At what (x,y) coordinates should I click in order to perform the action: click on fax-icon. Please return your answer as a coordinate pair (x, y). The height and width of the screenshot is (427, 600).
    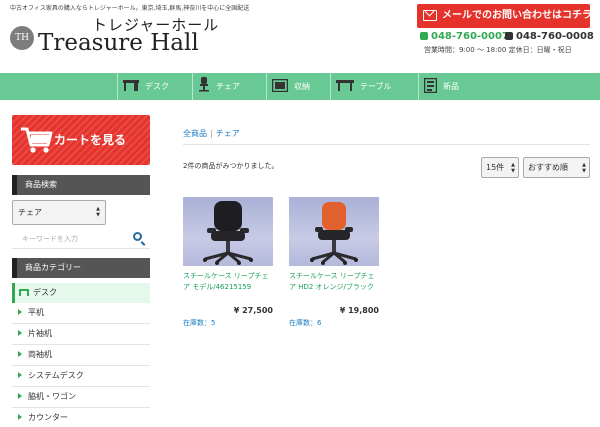
    Looking at the image, I should click on (509, 36).